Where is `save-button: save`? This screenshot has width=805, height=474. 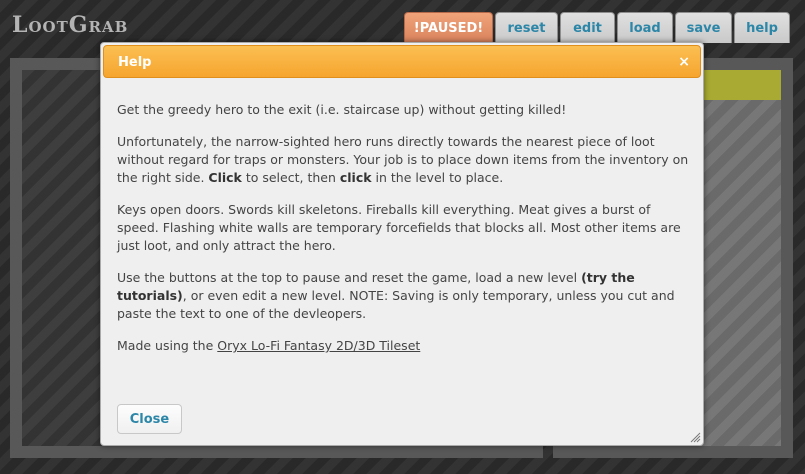 save-button: save is located at coordinates (703, 27).